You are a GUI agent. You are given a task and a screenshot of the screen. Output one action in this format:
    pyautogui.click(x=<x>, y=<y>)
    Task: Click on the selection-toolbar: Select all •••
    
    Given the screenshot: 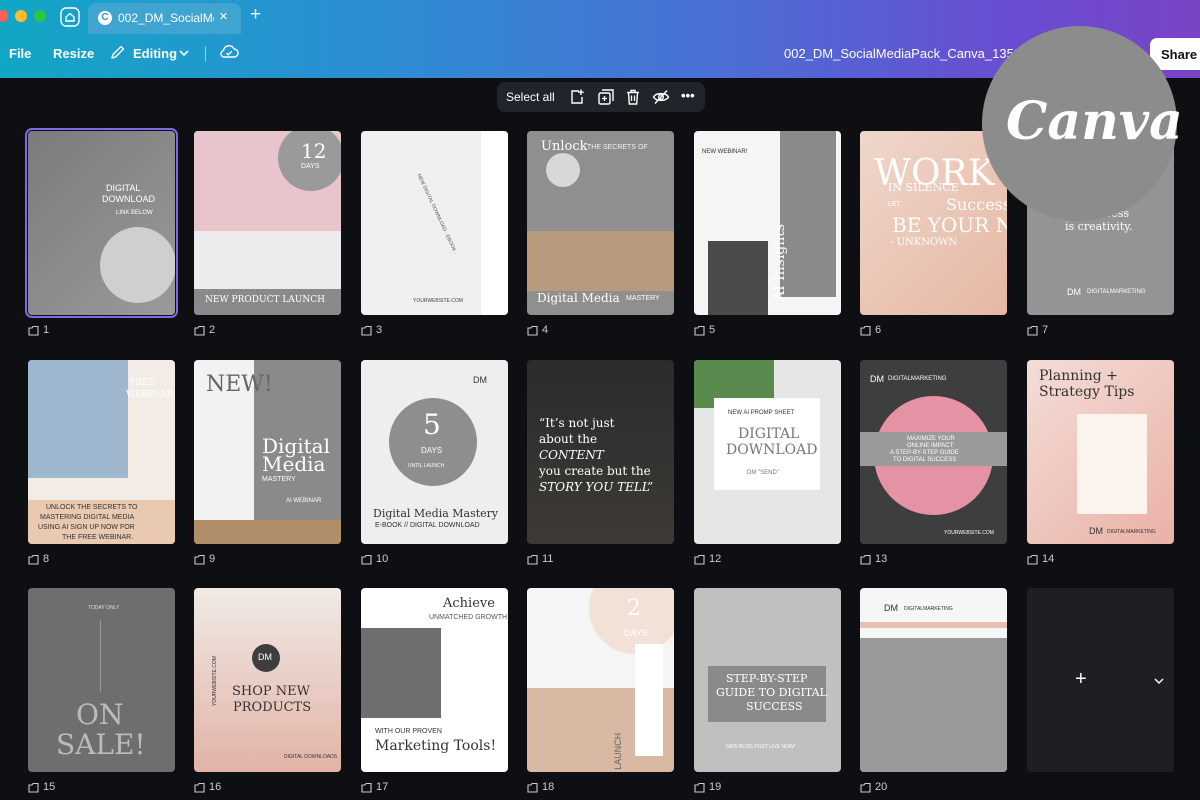 What is the action you would take?
    pyautogui.click(x=601, y=97)
    